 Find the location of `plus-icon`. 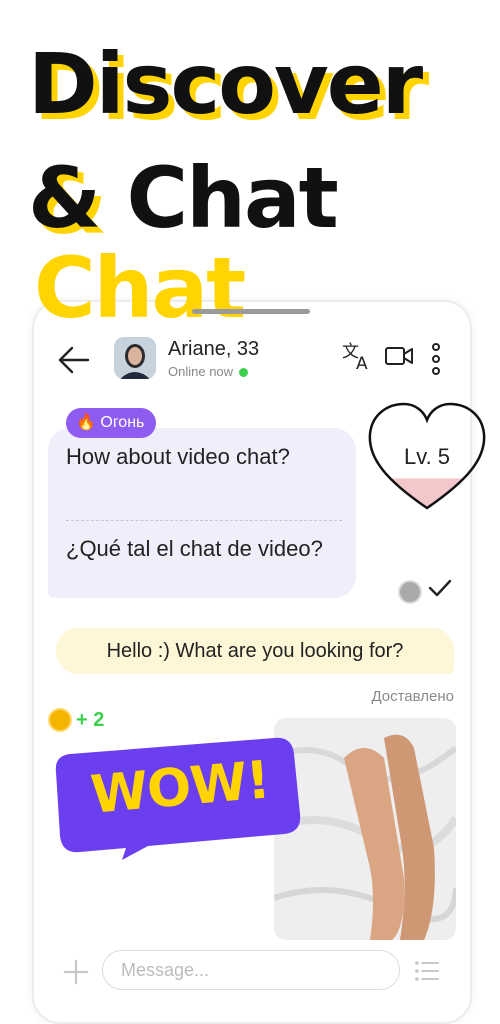

plus-icon is located at coordinates (76, 972).